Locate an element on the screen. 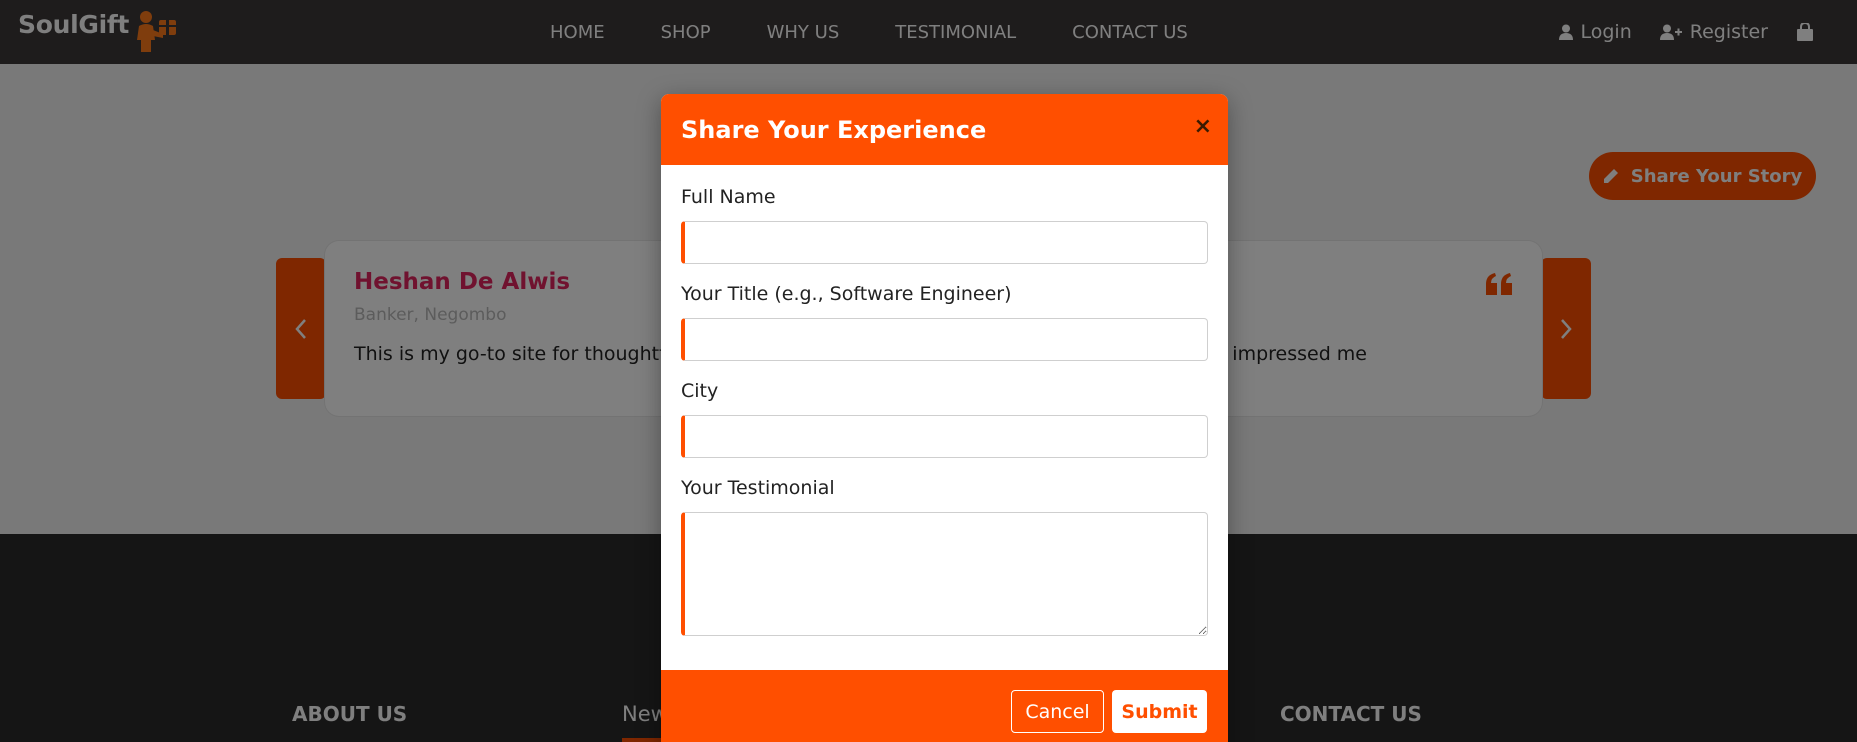 This screenshot has height=742, width=1857. testimonial-textarea is located at coordinates (944, 574).